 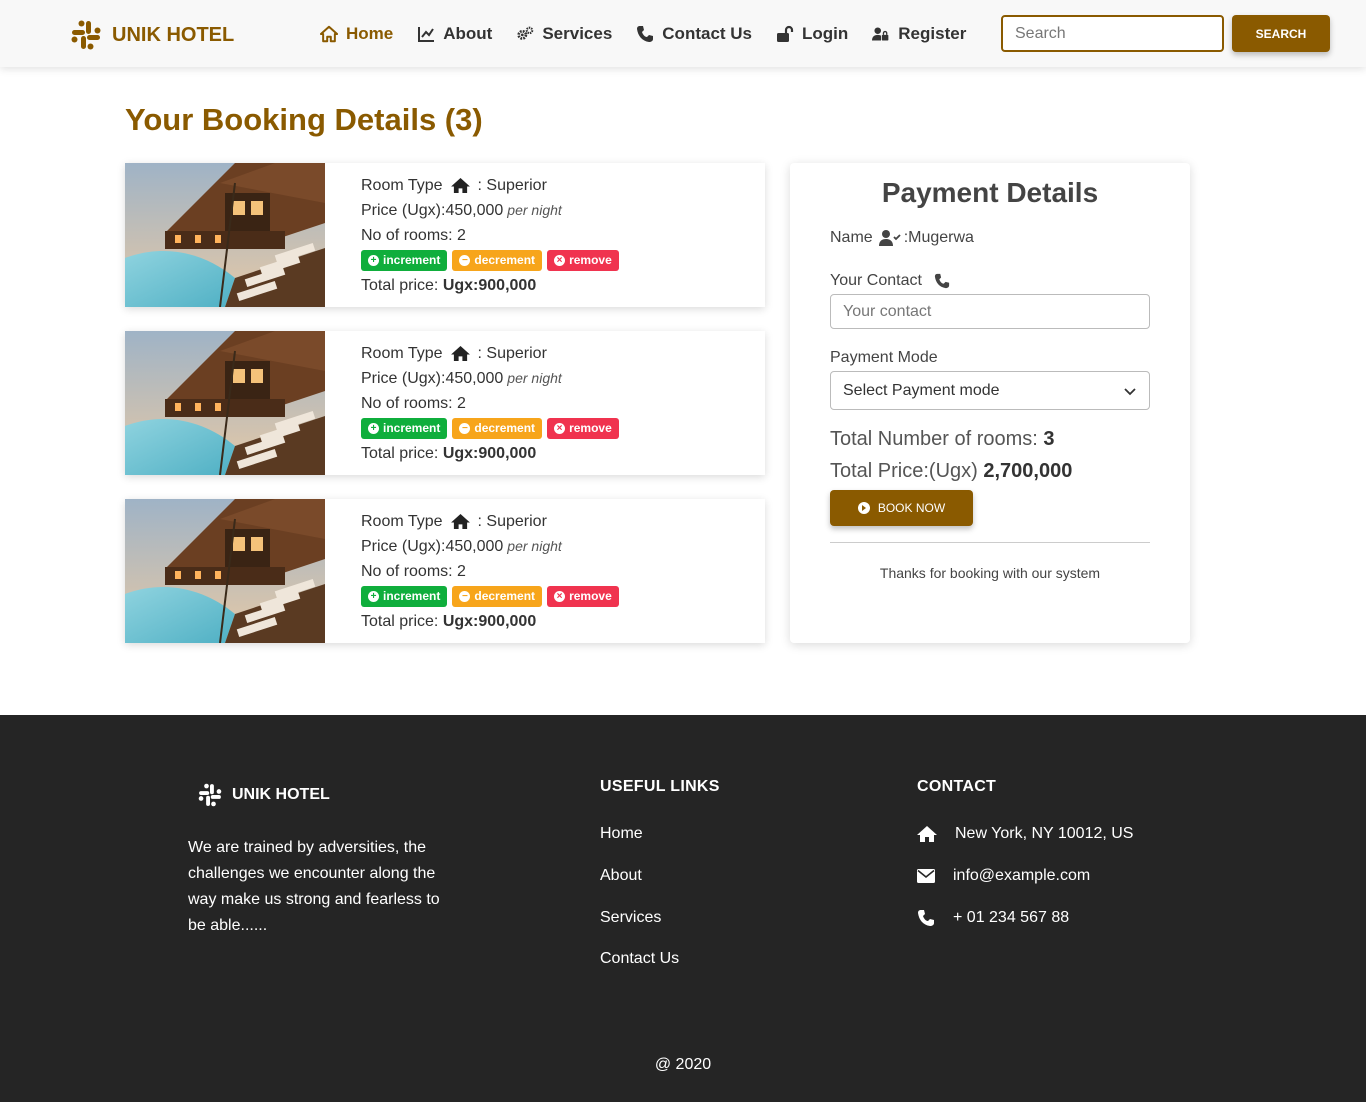 I want to click on contact-heading: CONTACT, so click(x=957, y=786).